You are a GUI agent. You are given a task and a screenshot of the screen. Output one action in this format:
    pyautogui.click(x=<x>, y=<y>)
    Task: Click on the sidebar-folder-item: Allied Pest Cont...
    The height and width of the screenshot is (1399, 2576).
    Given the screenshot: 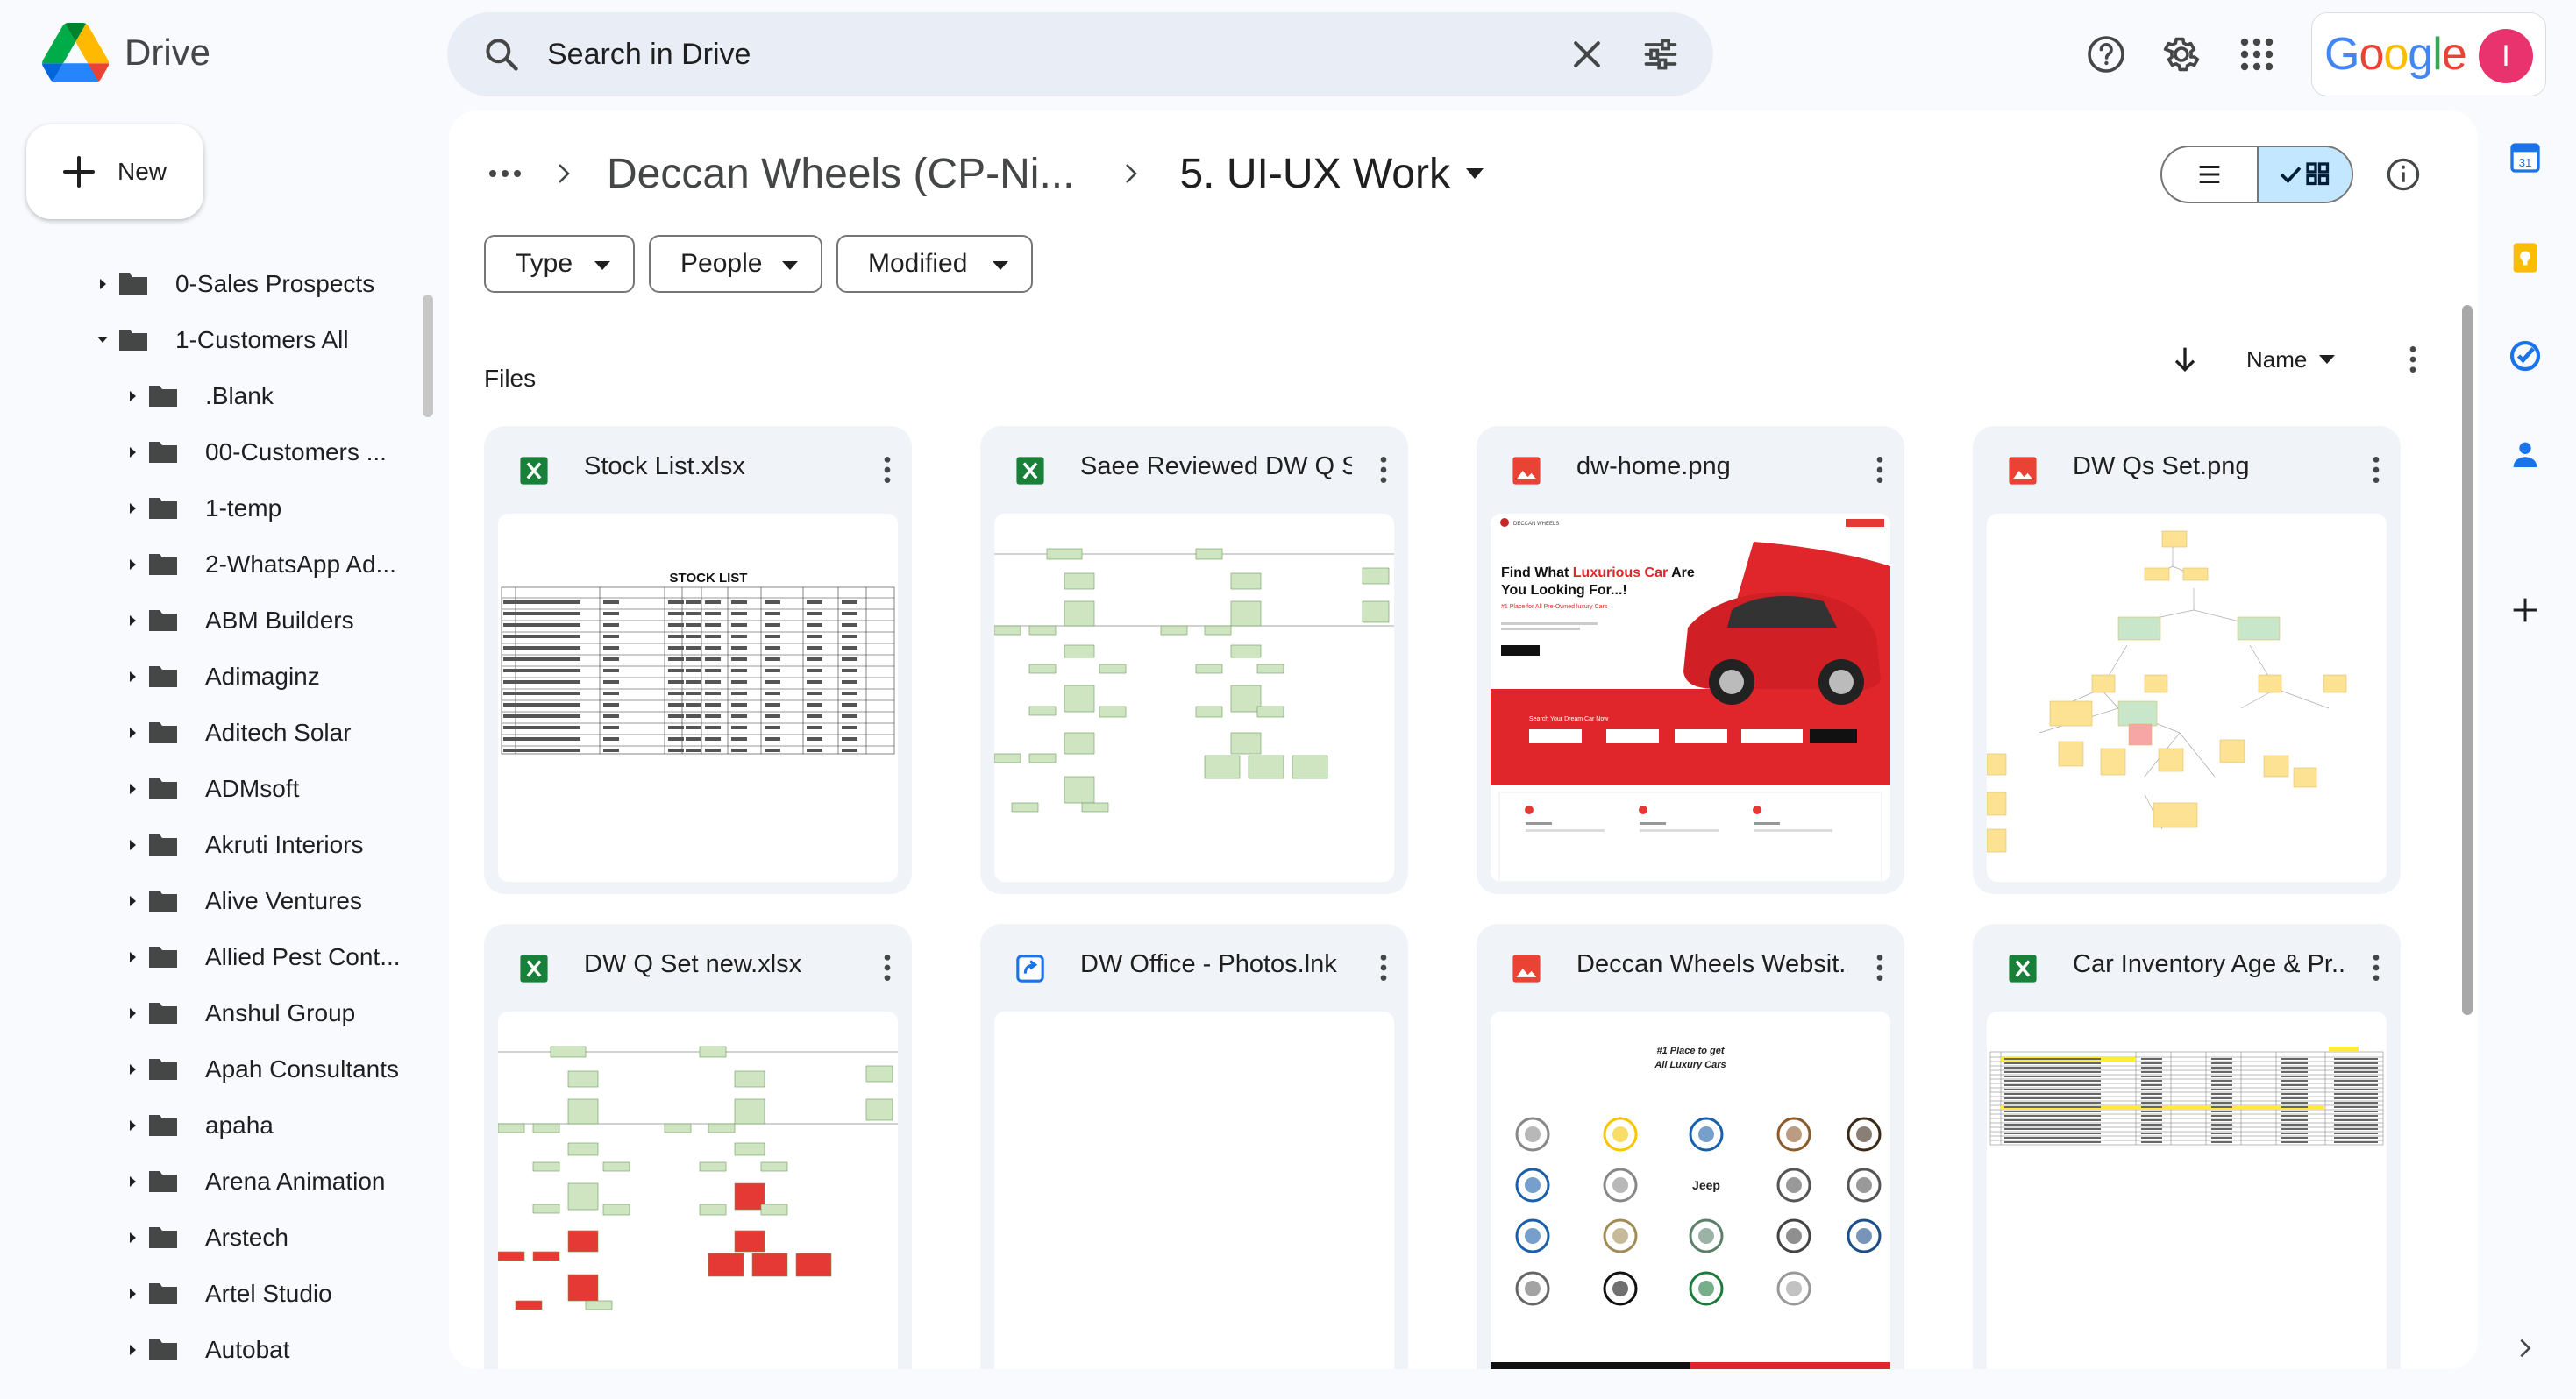 What is the action you would take?
    pyautogui.click(x=263, y=957)
    